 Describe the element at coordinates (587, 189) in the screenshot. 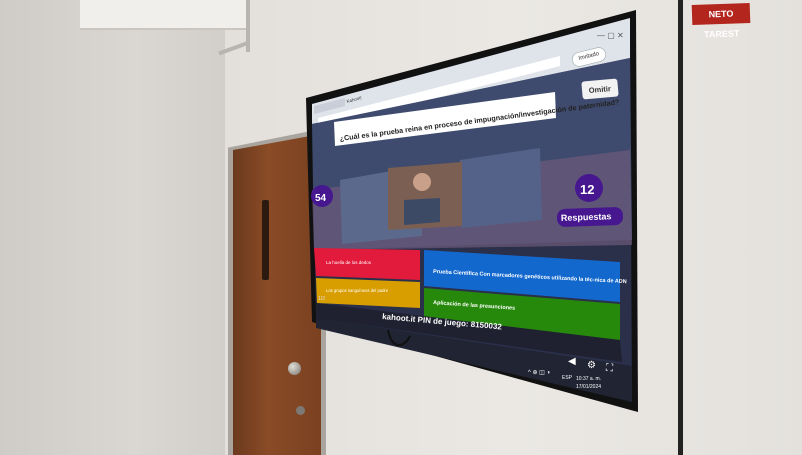

I see `answers-count: 12` at that location.